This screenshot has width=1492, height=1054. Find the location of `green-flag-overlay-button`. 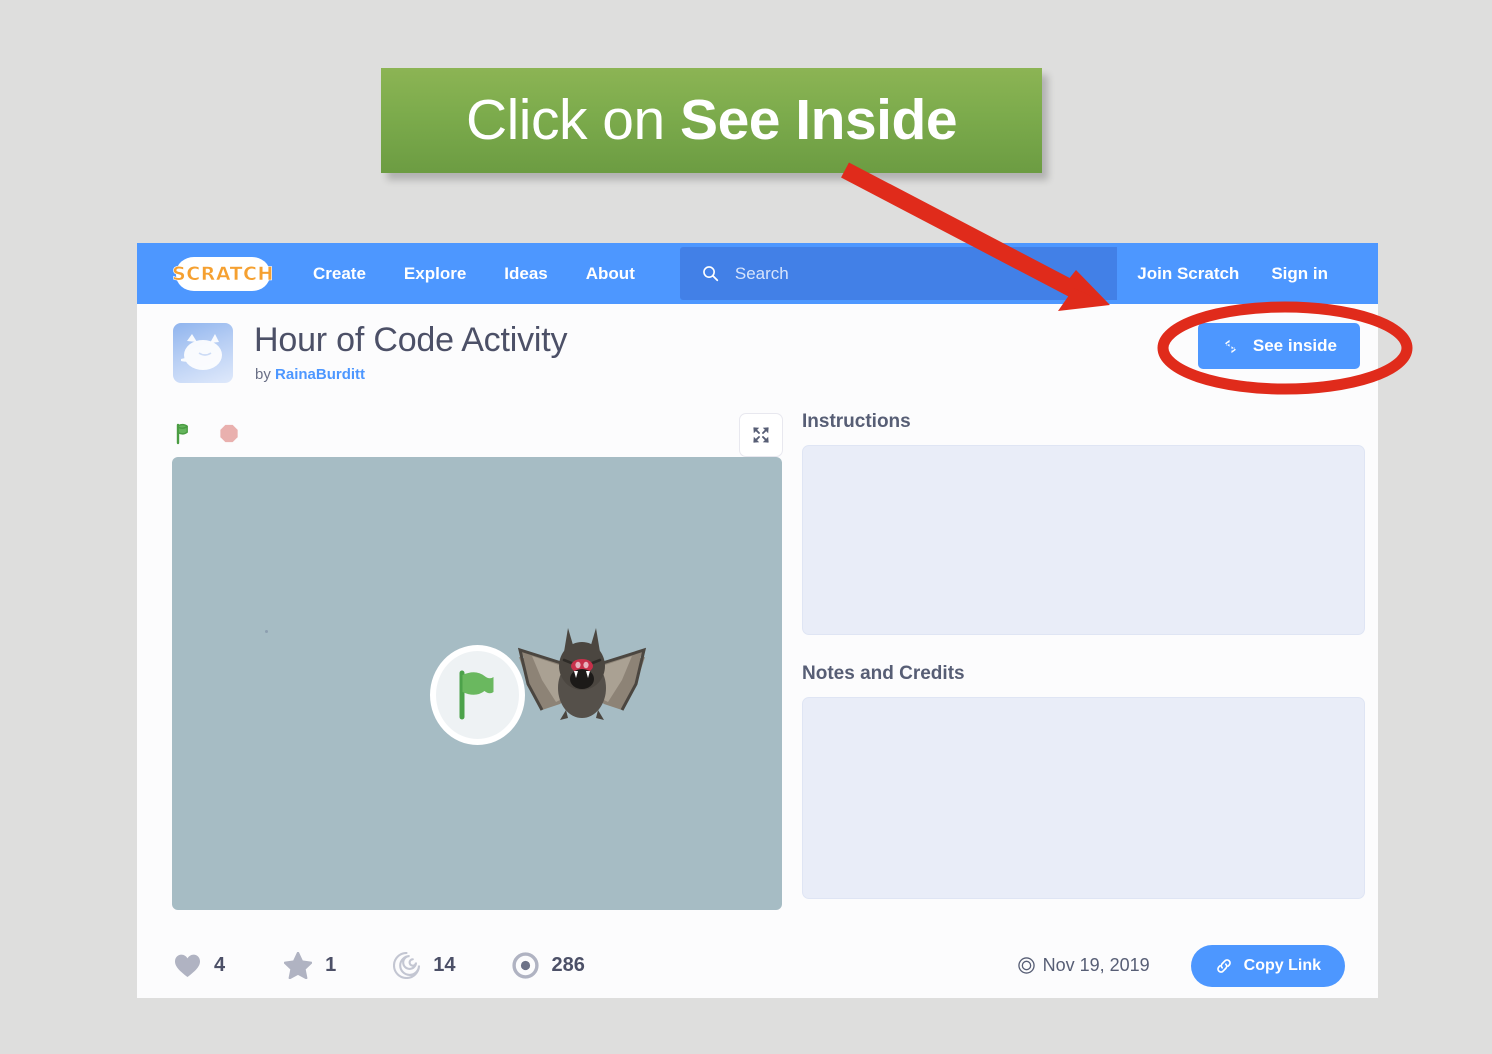

green-flag-overlay-button is located at coordinates (477, 695).